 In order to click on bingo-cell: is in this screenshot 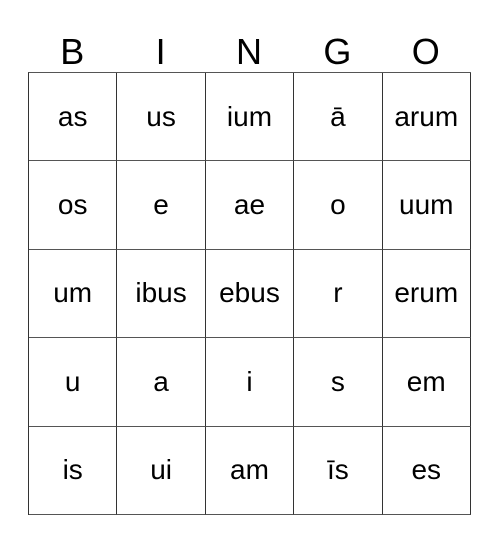, I will do `click(73, 470)`.